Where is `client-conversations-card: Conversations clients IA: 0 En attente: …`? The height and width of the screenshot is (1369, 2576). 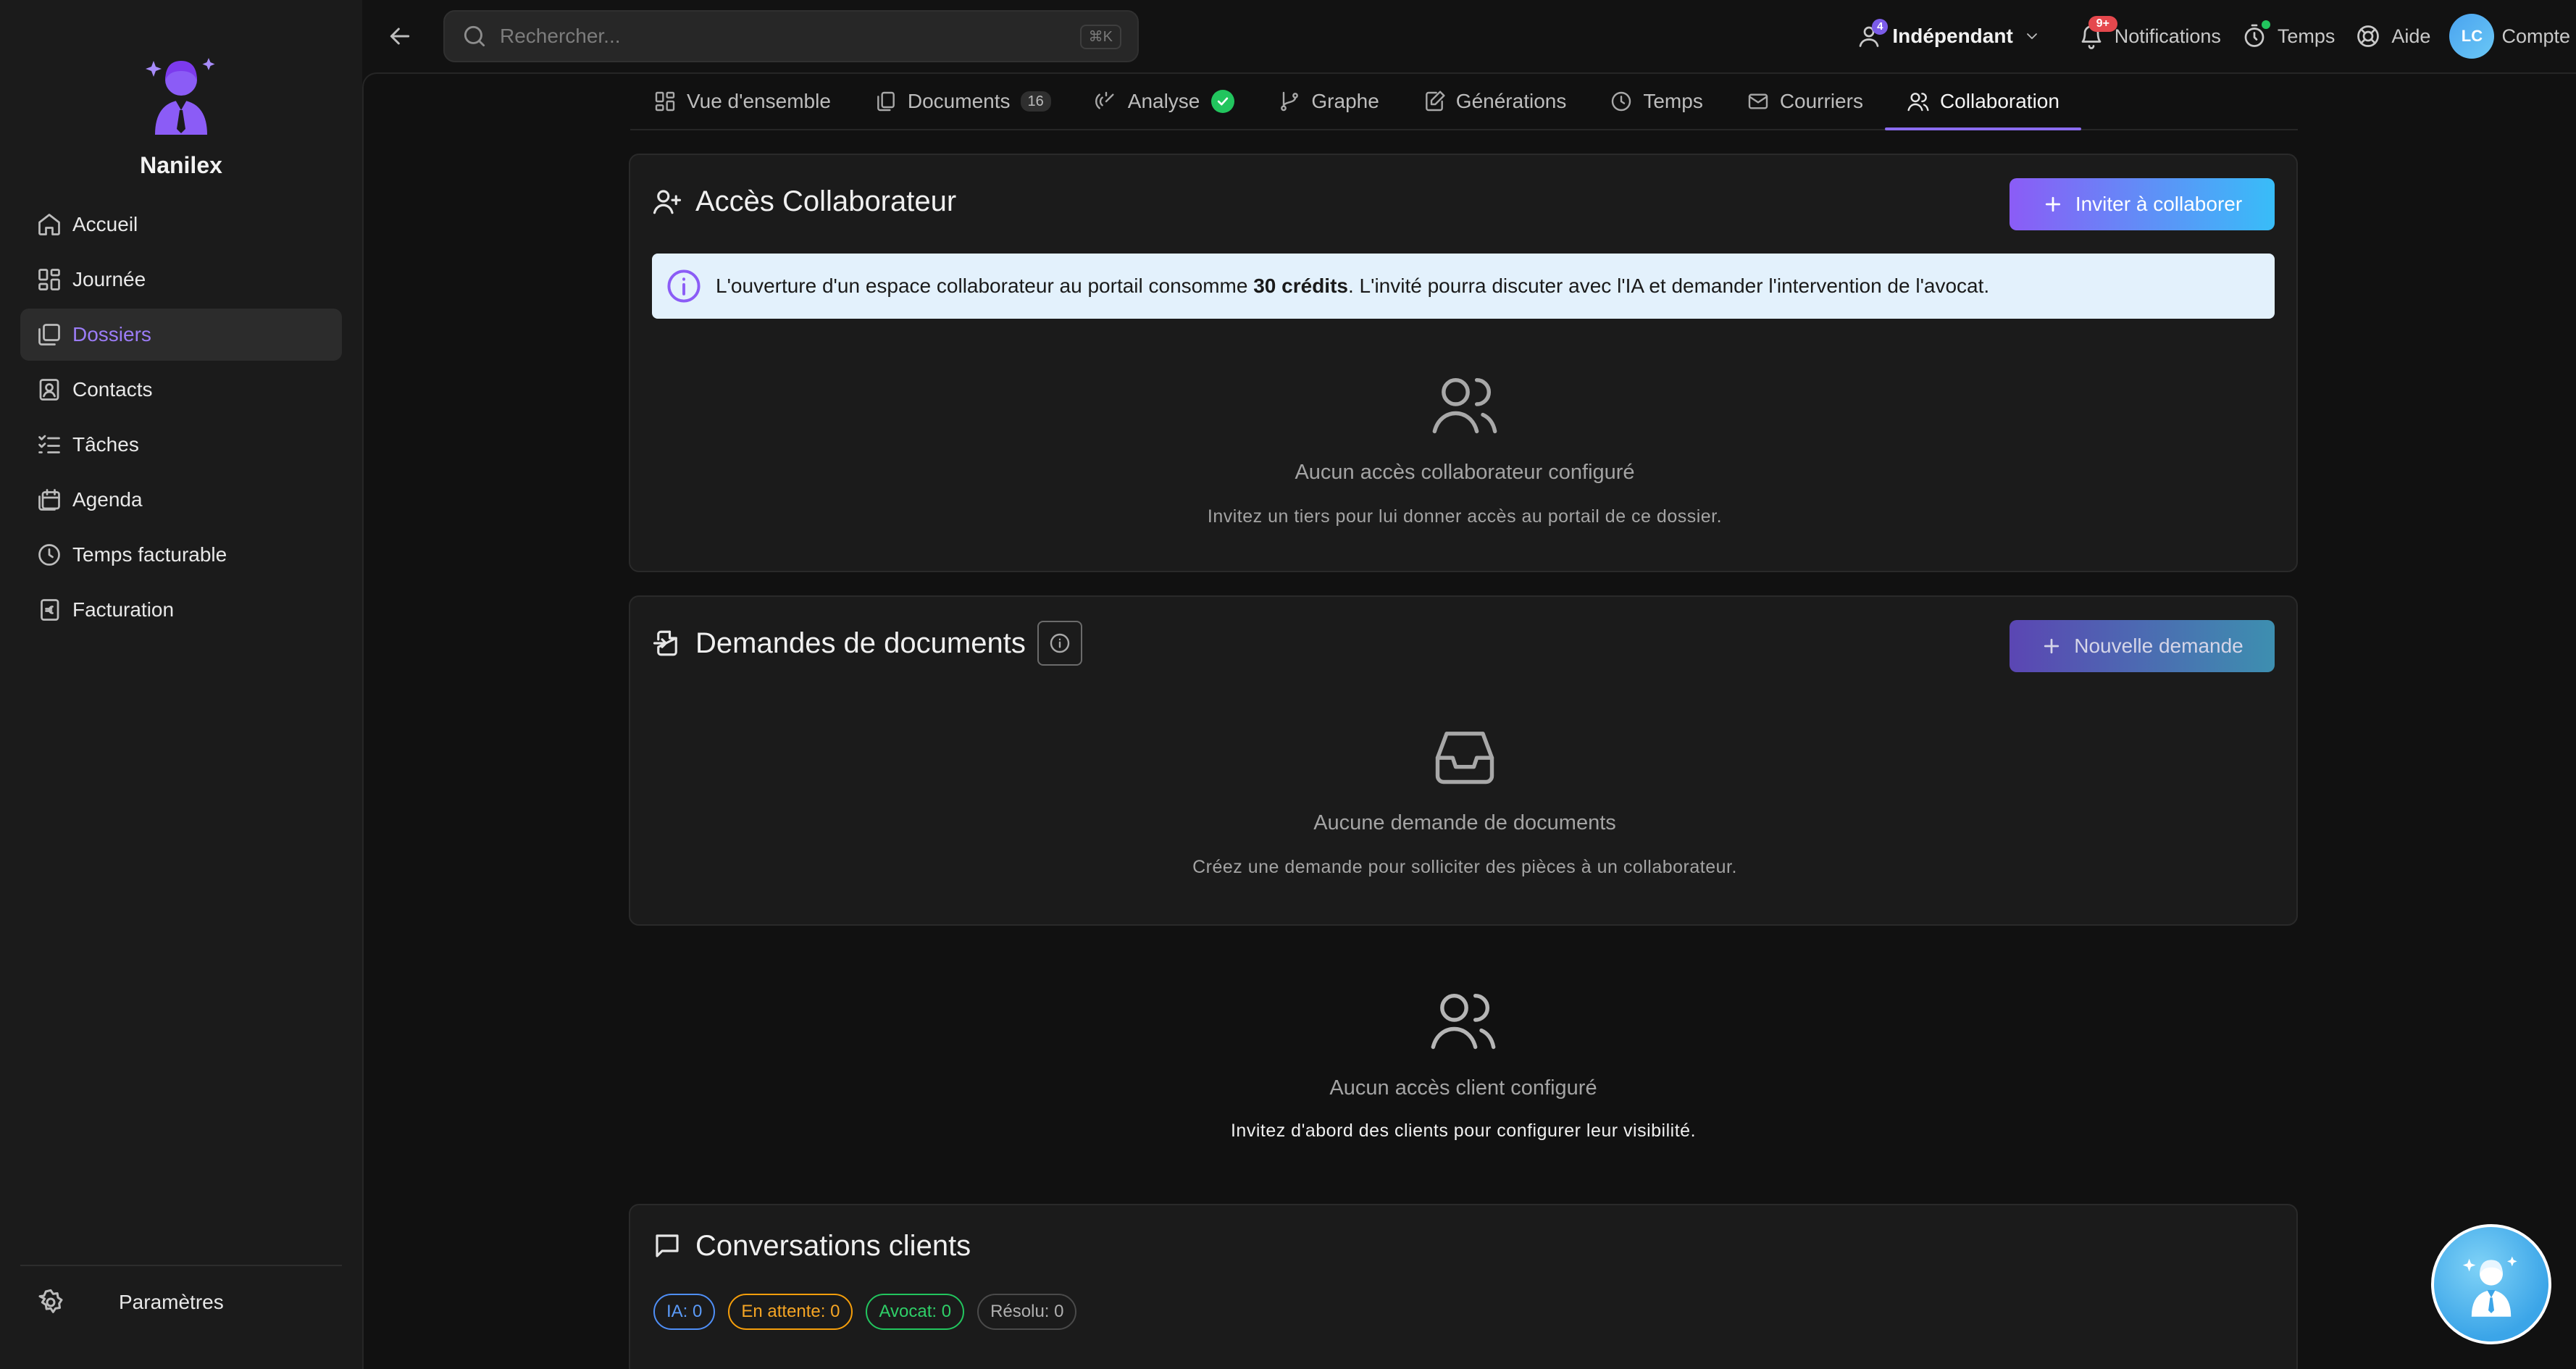
client-conversations-card: Conversations clients IA: 0 En attente: … is located at coordinates (1463, 1287).